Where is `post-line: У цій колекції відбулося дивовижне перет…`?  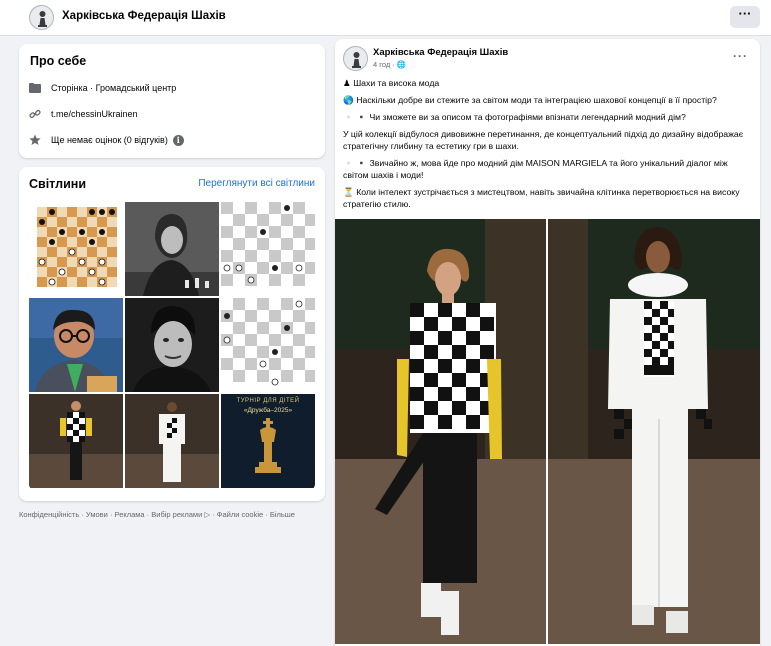 post-line: У цій колекції відбулося дивовижне перет… is located at coordinates (543, 140).